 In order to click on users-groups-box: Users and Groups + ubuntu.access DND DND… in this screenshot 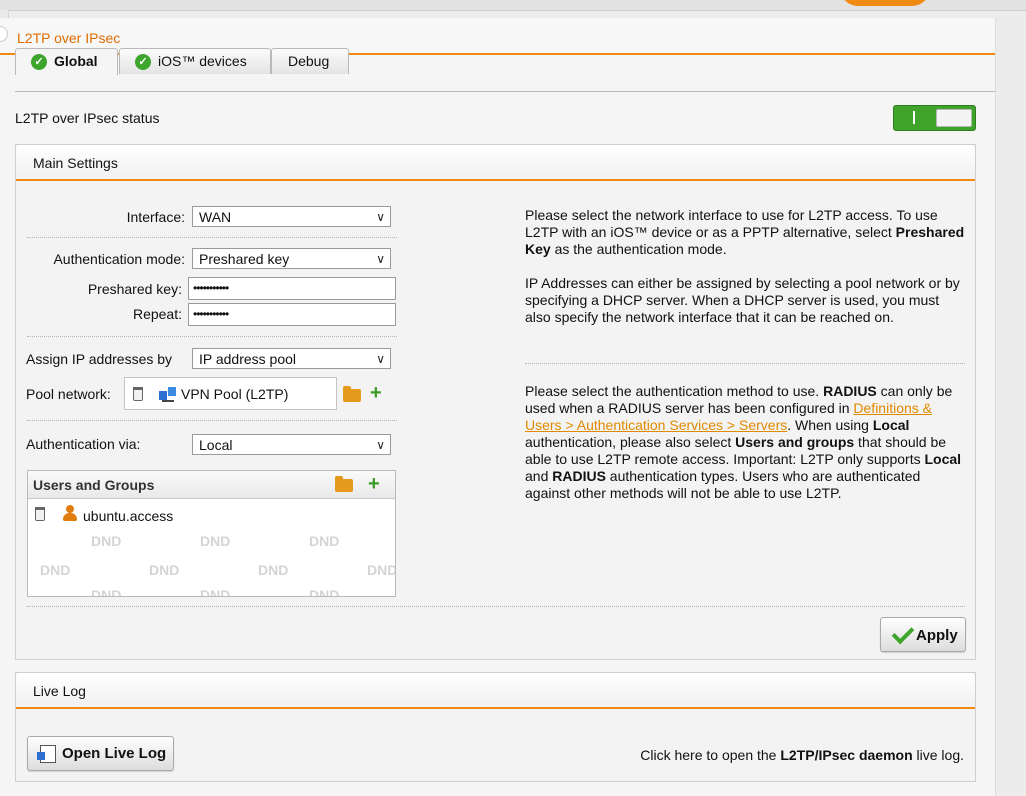, I will do `click(211, 533)`.